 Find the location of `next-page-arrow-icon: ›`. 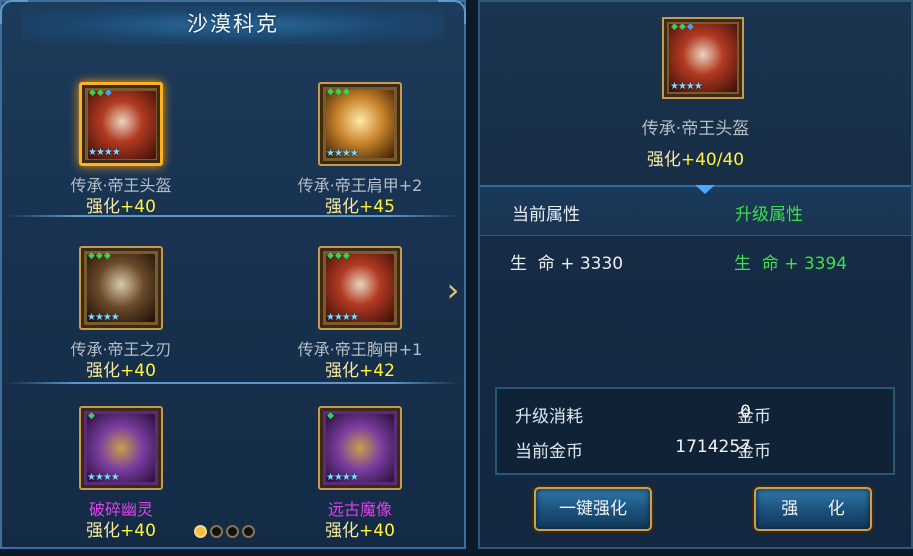

next-page-arrow-icon: › is located at coordinates (453, 290).